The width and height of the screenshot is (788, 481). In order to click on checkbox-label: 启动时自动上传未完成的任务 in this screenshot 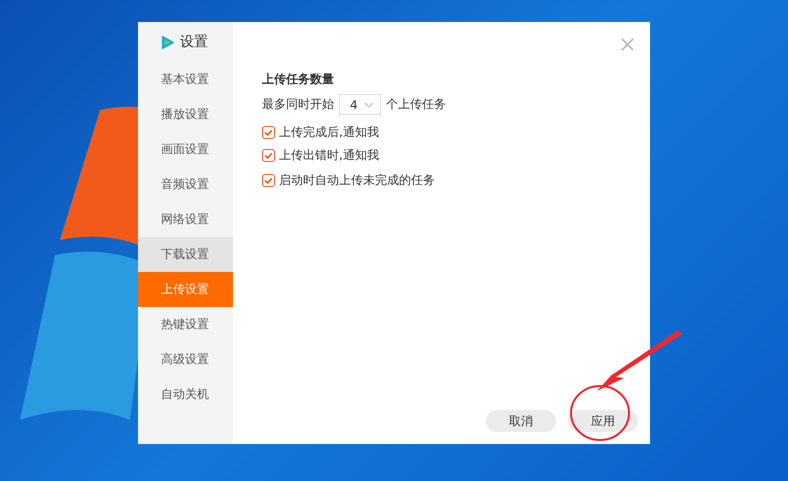, I will do `click(357, 180)`.